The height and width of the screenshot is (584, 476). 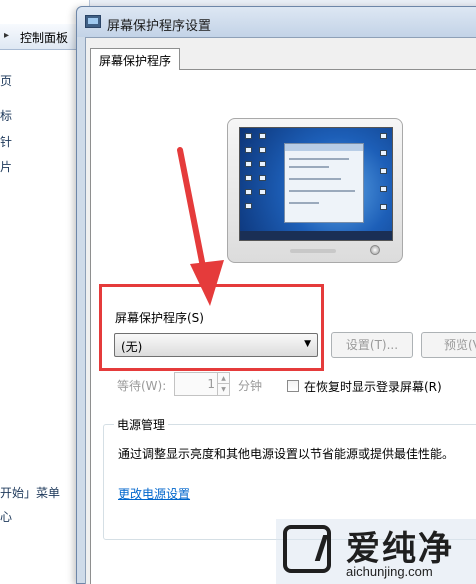 I want to click on breadcrumb-control-panel: 控制面板, so click(x=44, y=37).